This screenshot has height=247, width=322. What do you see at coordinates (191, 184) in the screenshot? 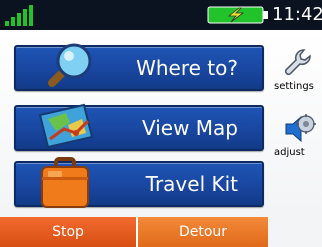
I see `travel-kit-label: Travel Kit` at bounding box center [191, 184].